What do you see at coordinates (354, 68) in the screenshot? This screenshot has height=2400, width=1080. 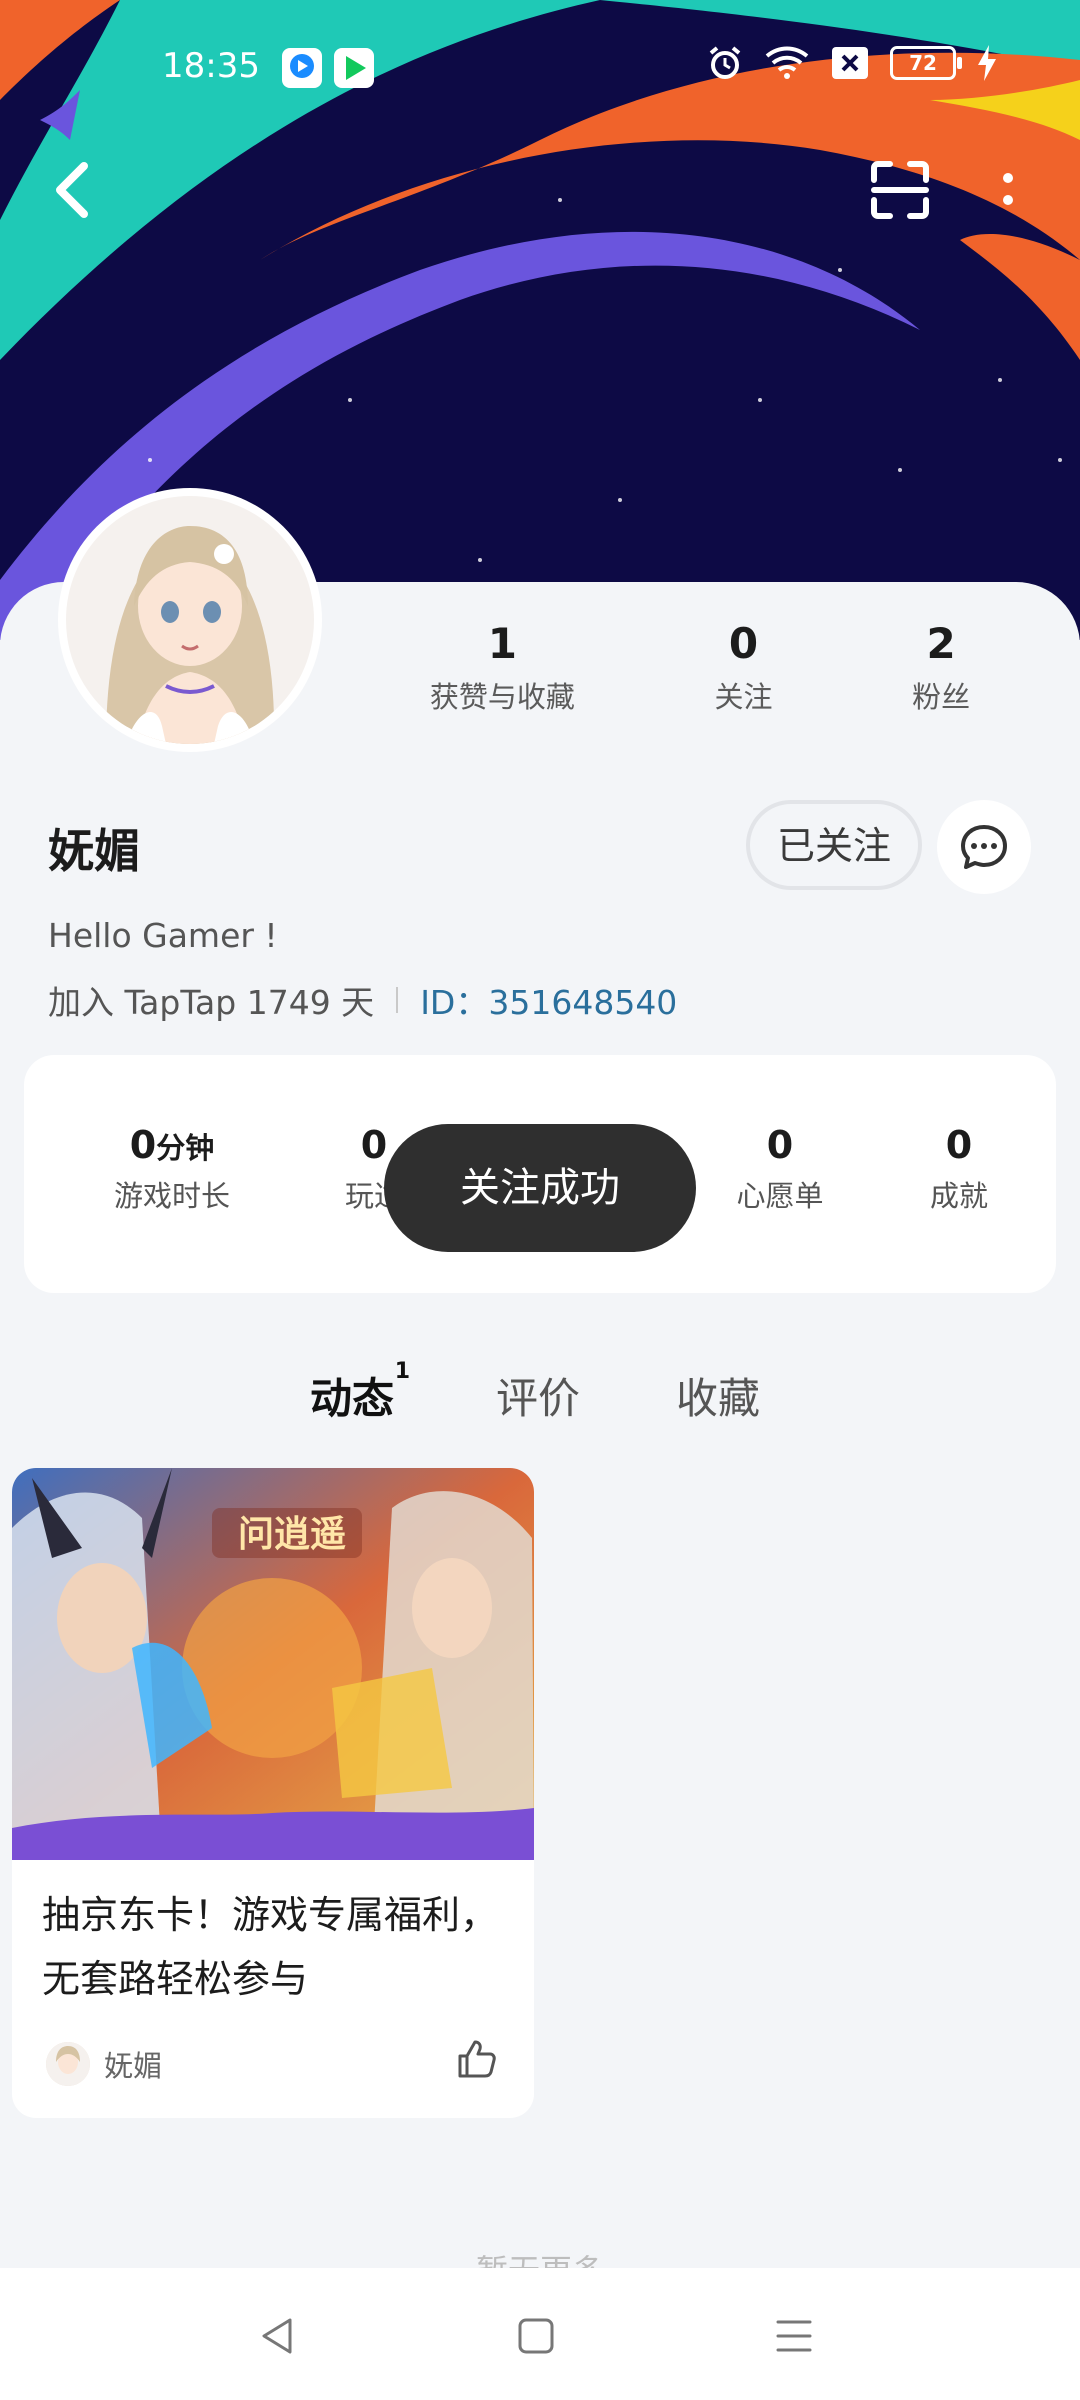 I see `iqiyi-app-icon` at bounding box center [354, 68].